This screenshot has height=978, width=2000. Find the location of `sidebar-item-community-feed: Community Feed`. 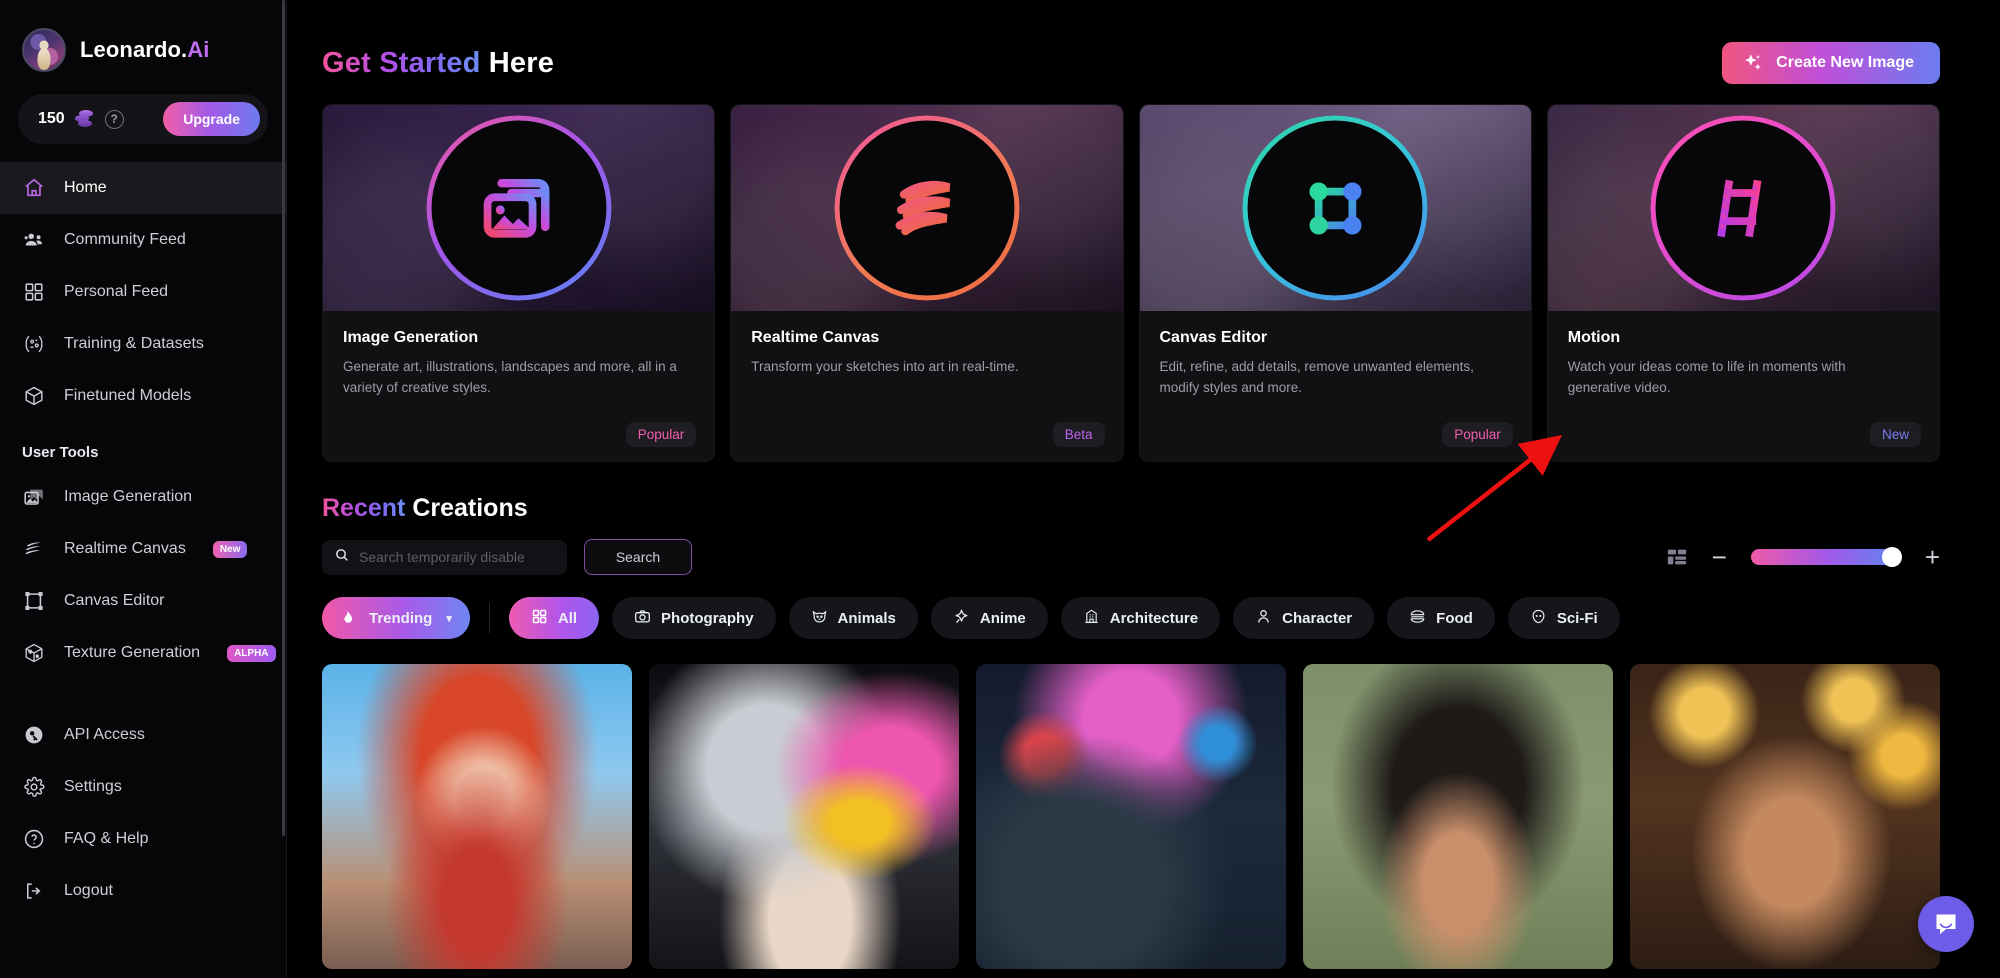

sidebar-item-community-feed: Community Feed is located at coordinates (143, 240).